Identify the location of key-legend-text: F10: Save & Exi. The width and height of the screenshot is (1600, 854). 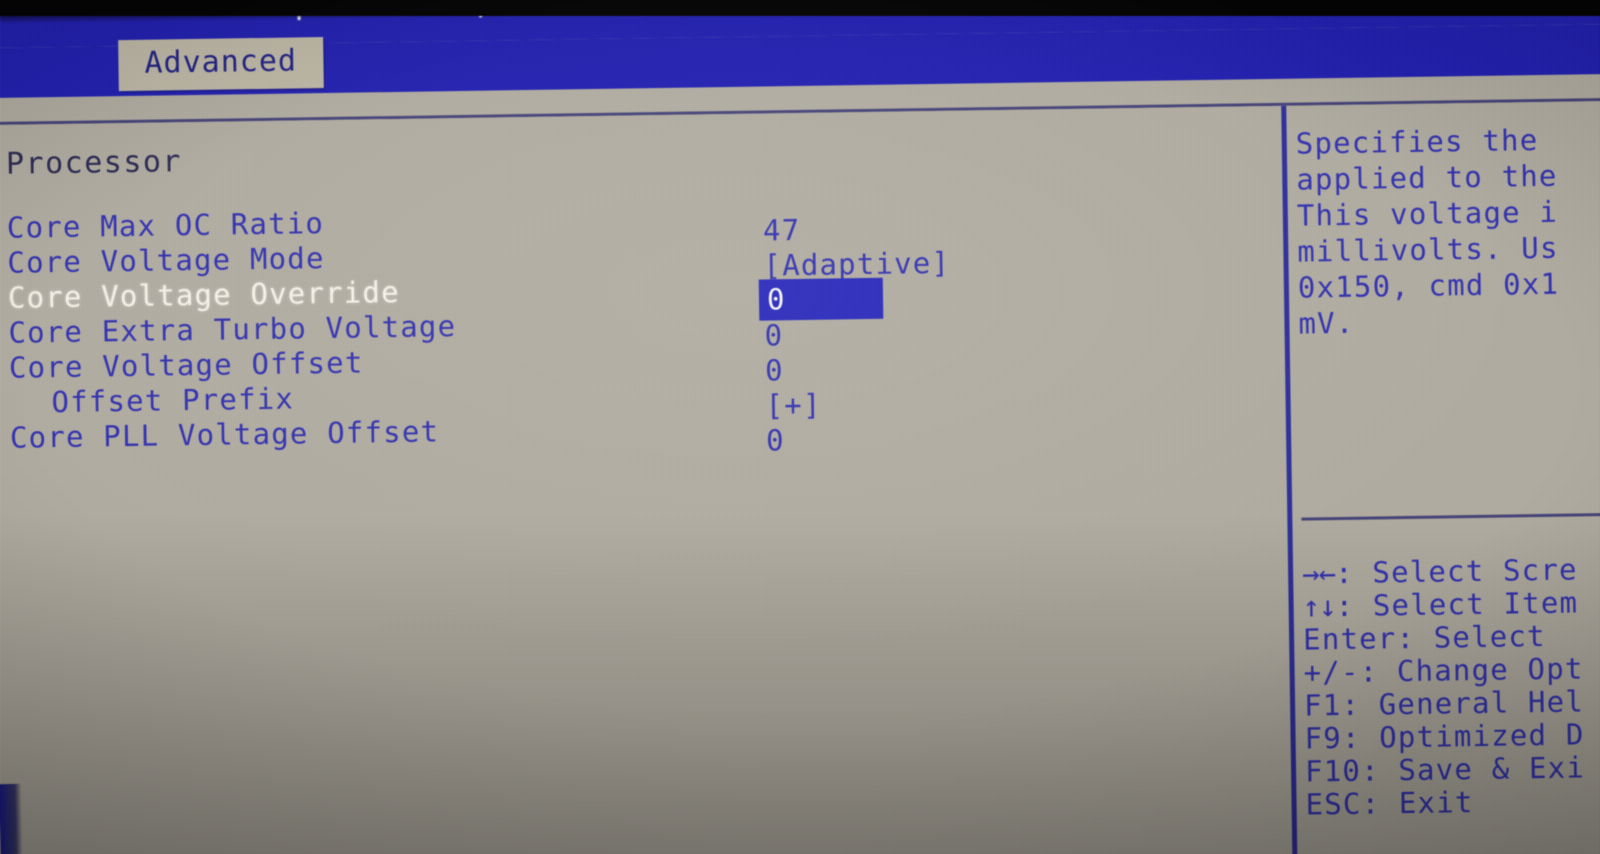
(1445, 769).